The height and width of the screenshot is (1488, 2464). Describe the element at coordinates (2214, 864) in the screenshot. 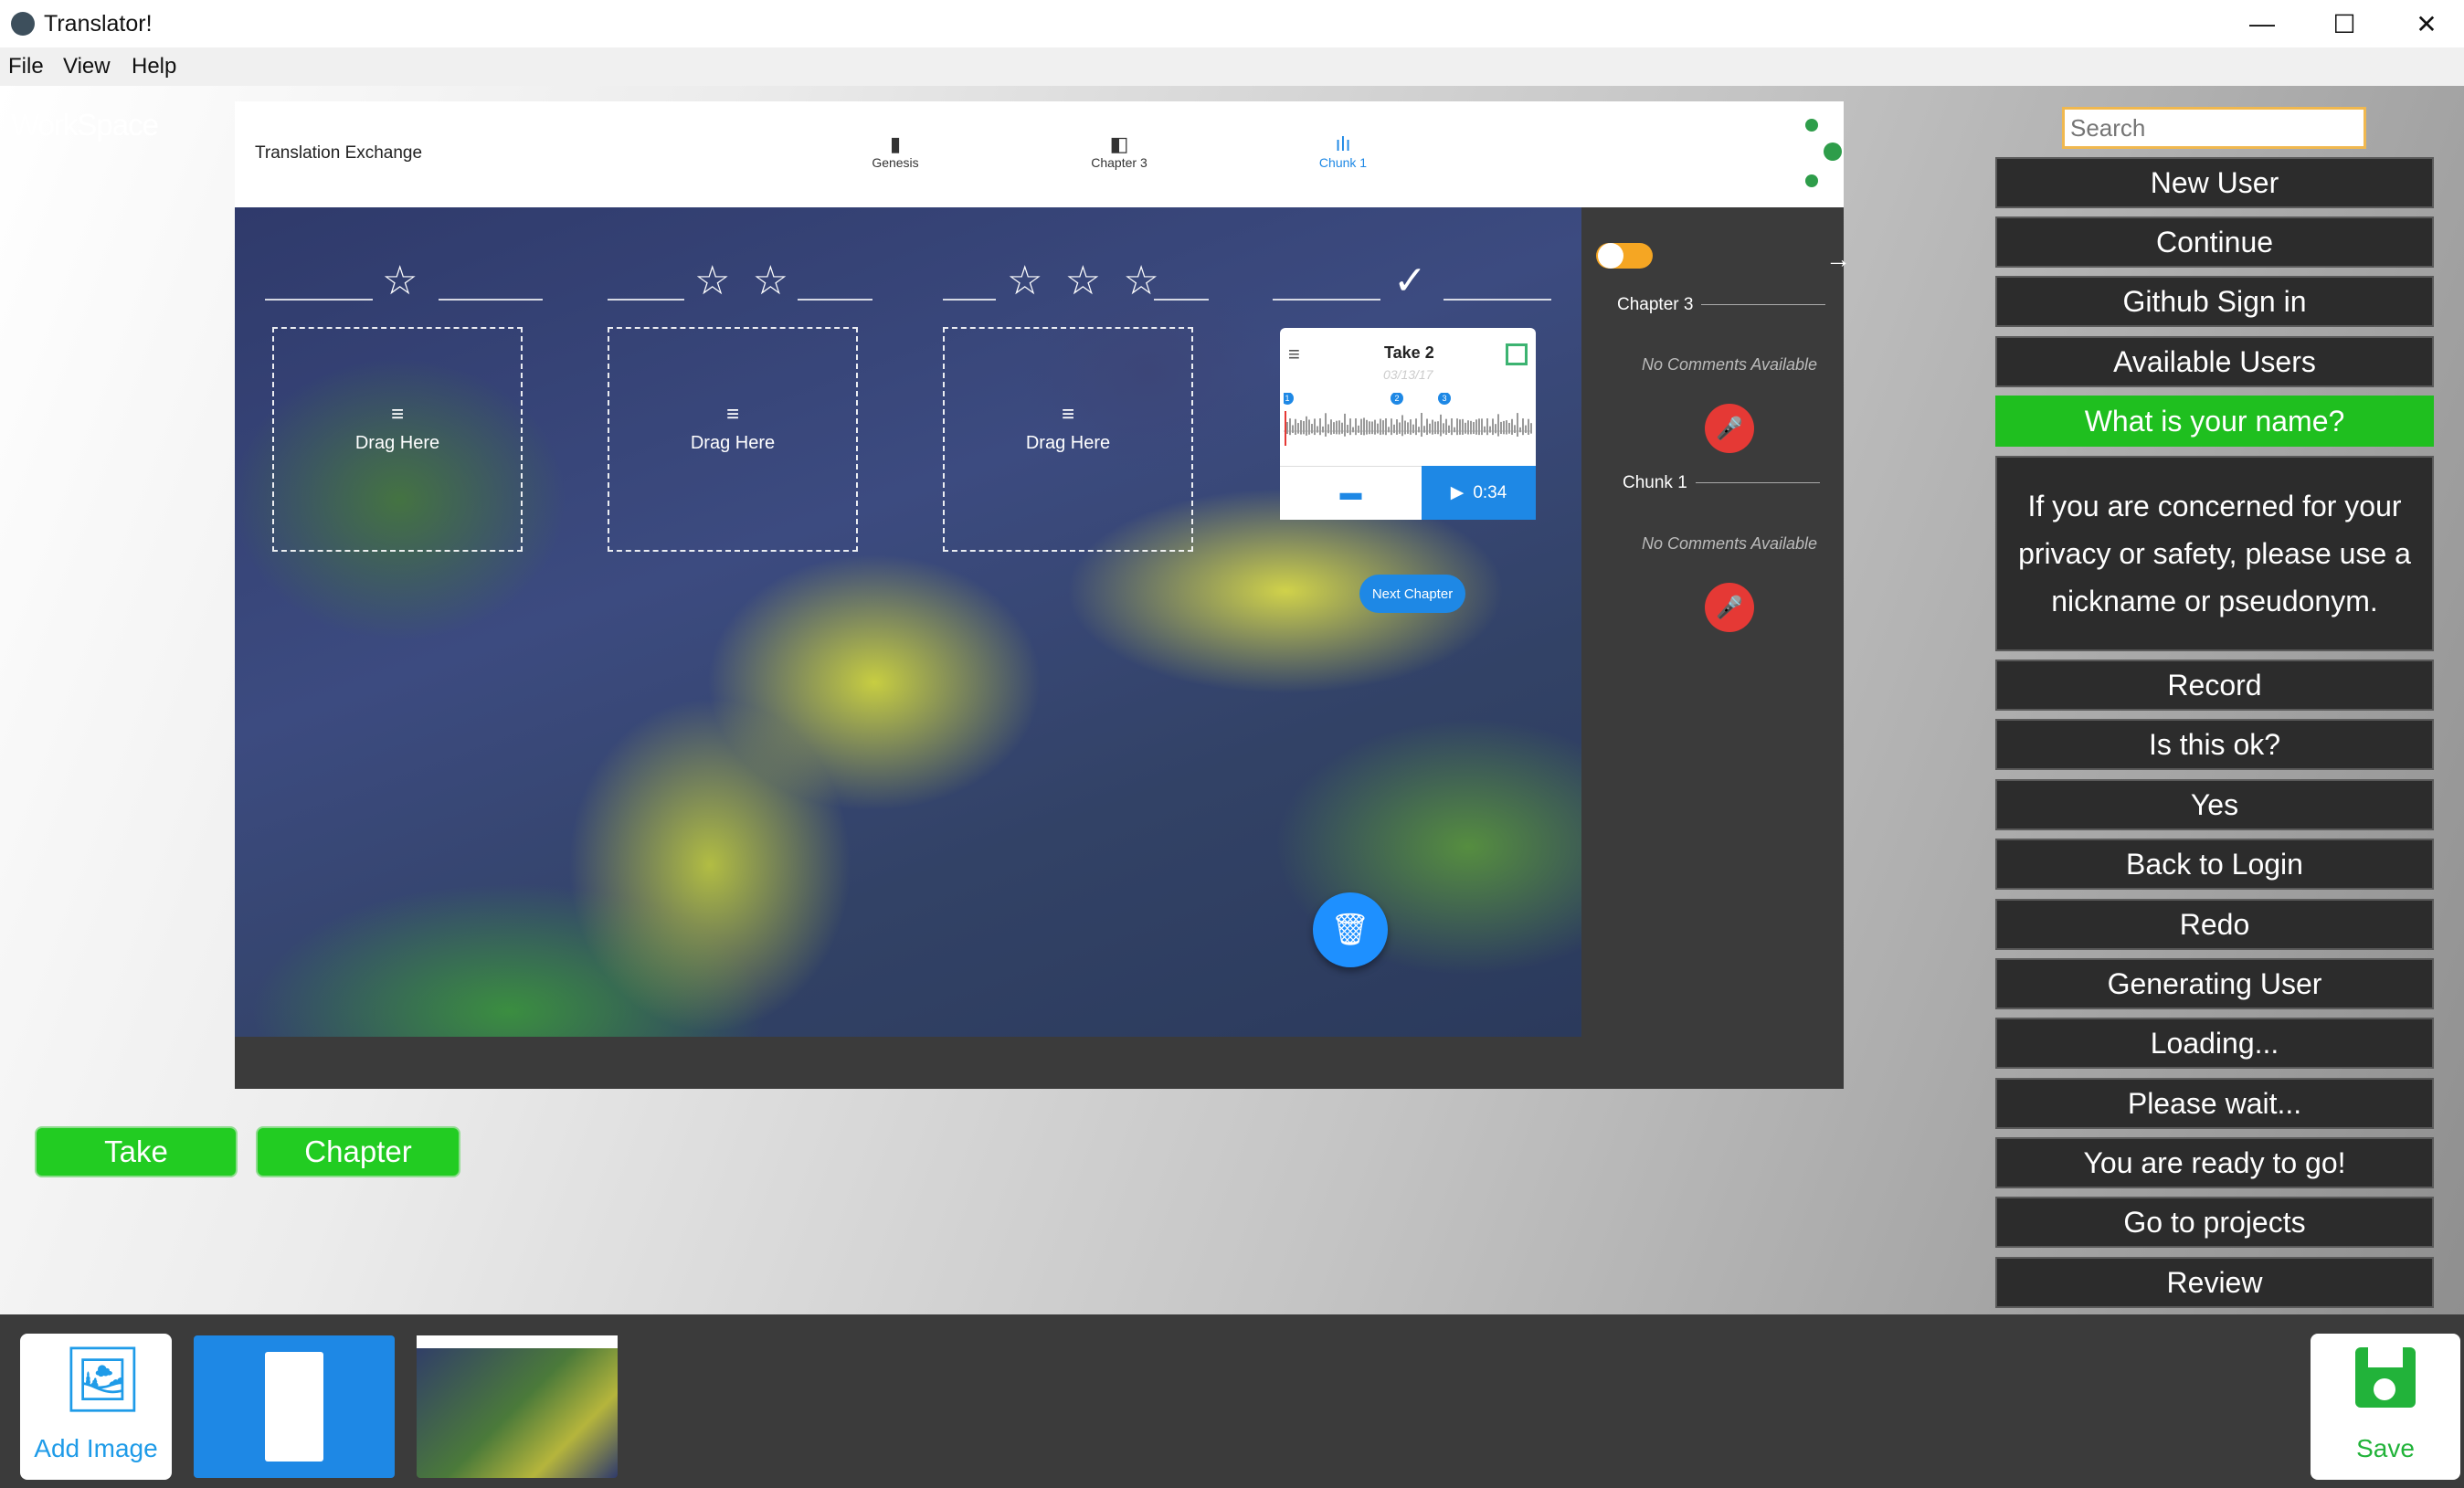

I see `side-button: Back to Login` at that location.